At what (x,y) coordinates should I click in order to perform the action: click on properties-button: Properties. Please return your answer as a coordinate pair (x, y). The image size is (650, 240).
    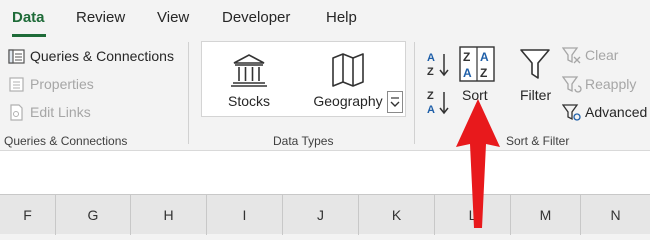
    Looking at the image, I should click on (51, 84).